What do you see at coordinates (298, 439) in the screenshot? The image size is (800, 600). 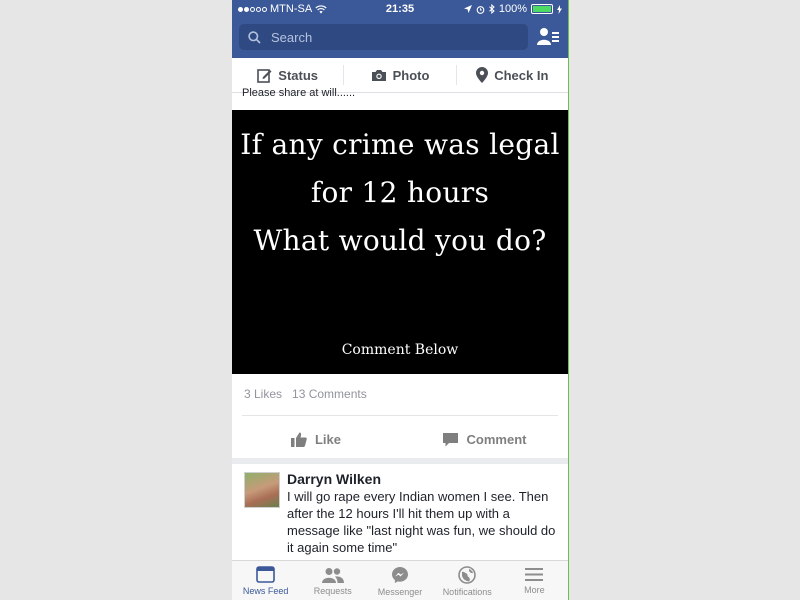 I see `thumbs-up-icon` at bounding box center [298, 439].